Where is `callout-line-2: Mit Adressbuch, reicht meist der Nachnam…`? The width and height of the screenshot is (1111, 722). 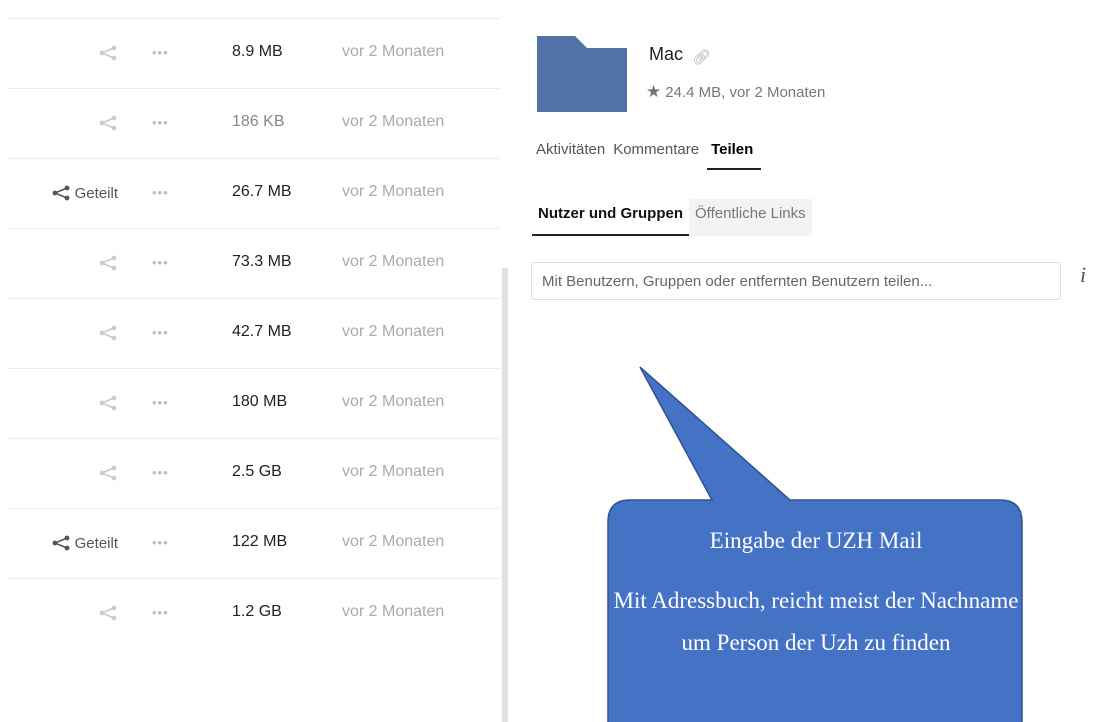 callout-line-2: Mit Adressbuch, reicht meist der Nachnam… is located at coordinates (816, 621).